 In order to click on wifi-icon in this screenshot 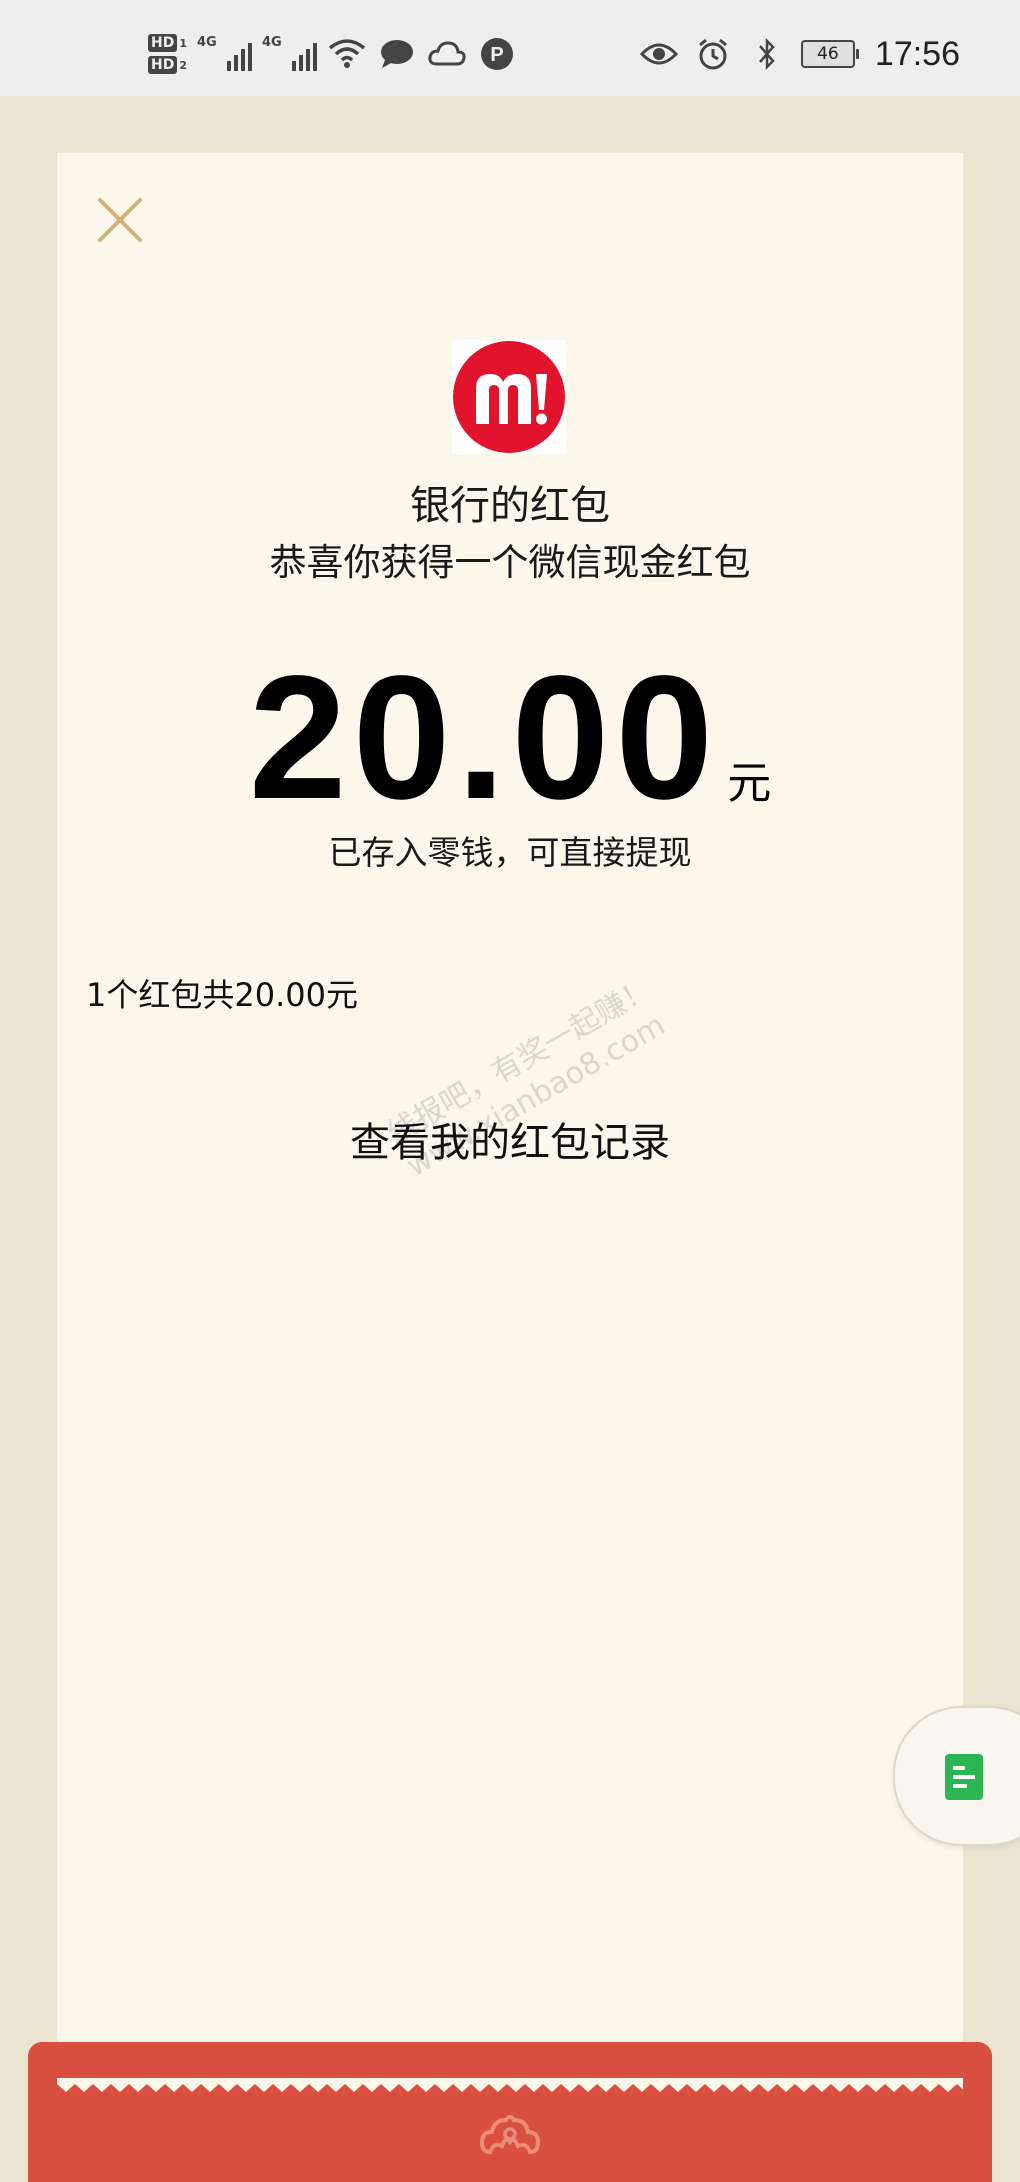, I will do `click(347, 54)`.